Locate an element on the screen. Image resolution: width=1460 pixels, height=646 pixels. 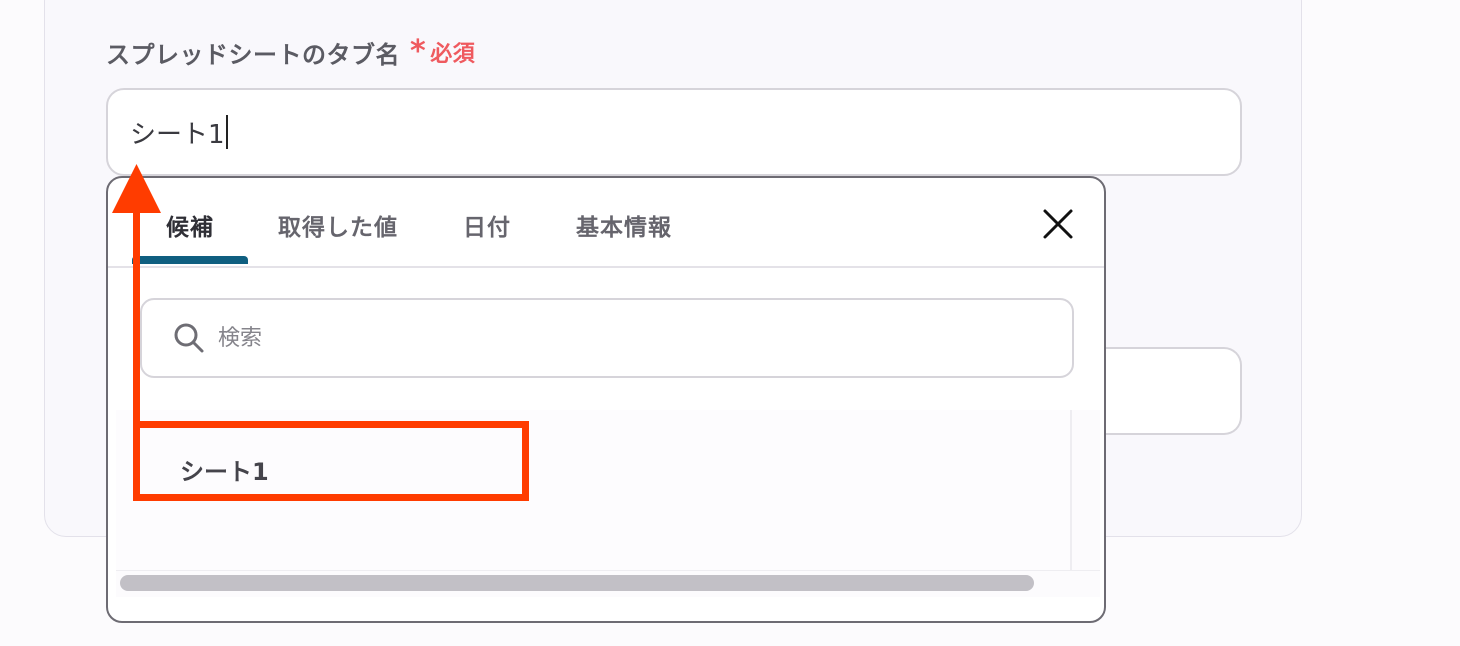
required-indicator: * 必須 is located at coordinates (442, 52).